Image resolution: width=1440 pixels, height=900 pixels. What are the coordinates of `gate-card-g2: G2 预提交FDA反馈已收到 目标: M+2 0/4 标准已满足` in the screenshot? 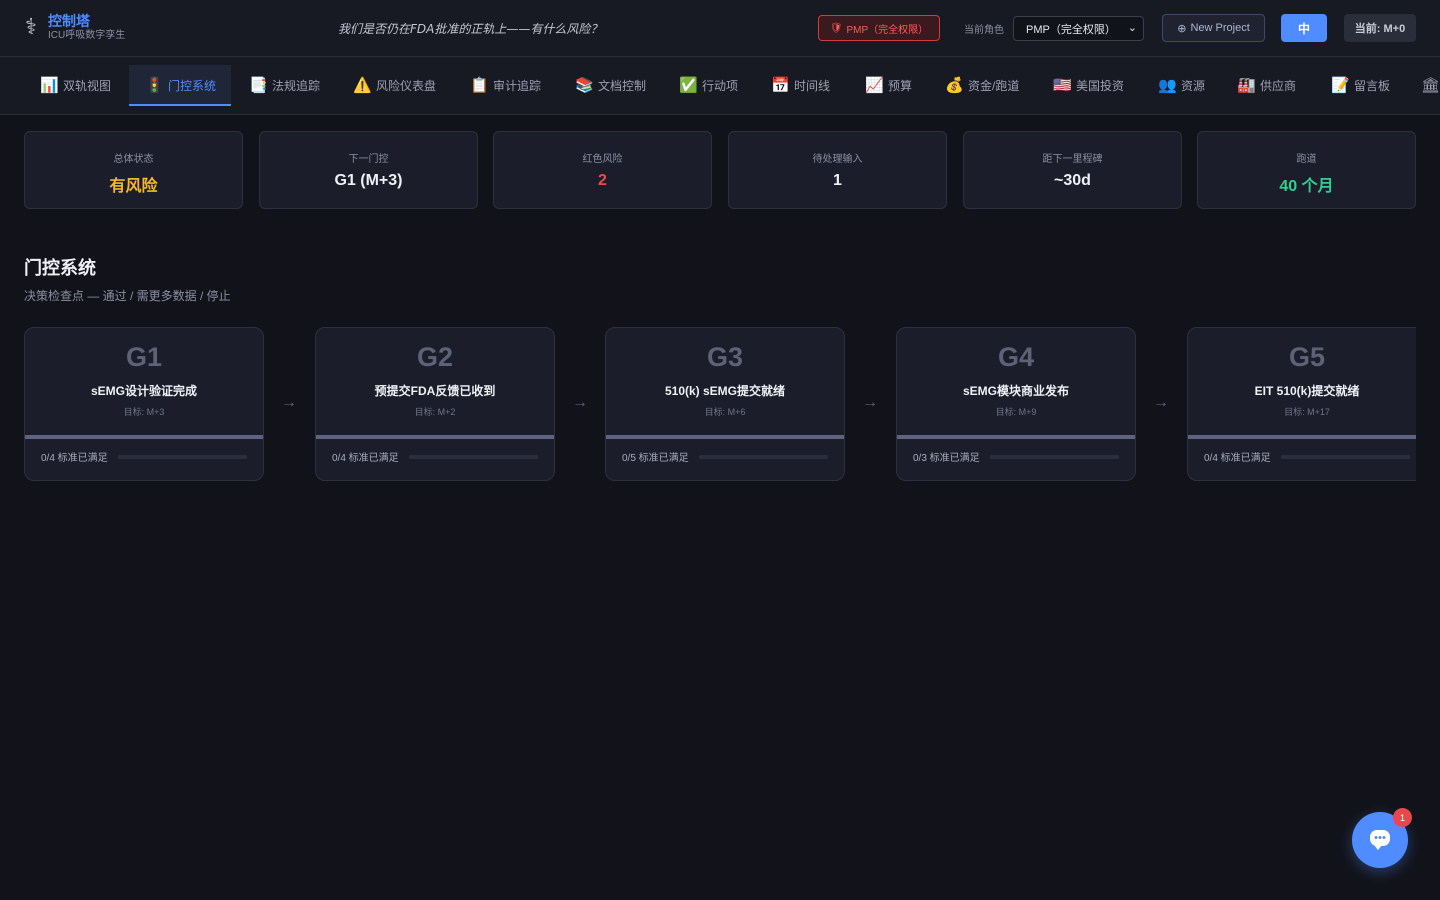 It's located at (435, 404).